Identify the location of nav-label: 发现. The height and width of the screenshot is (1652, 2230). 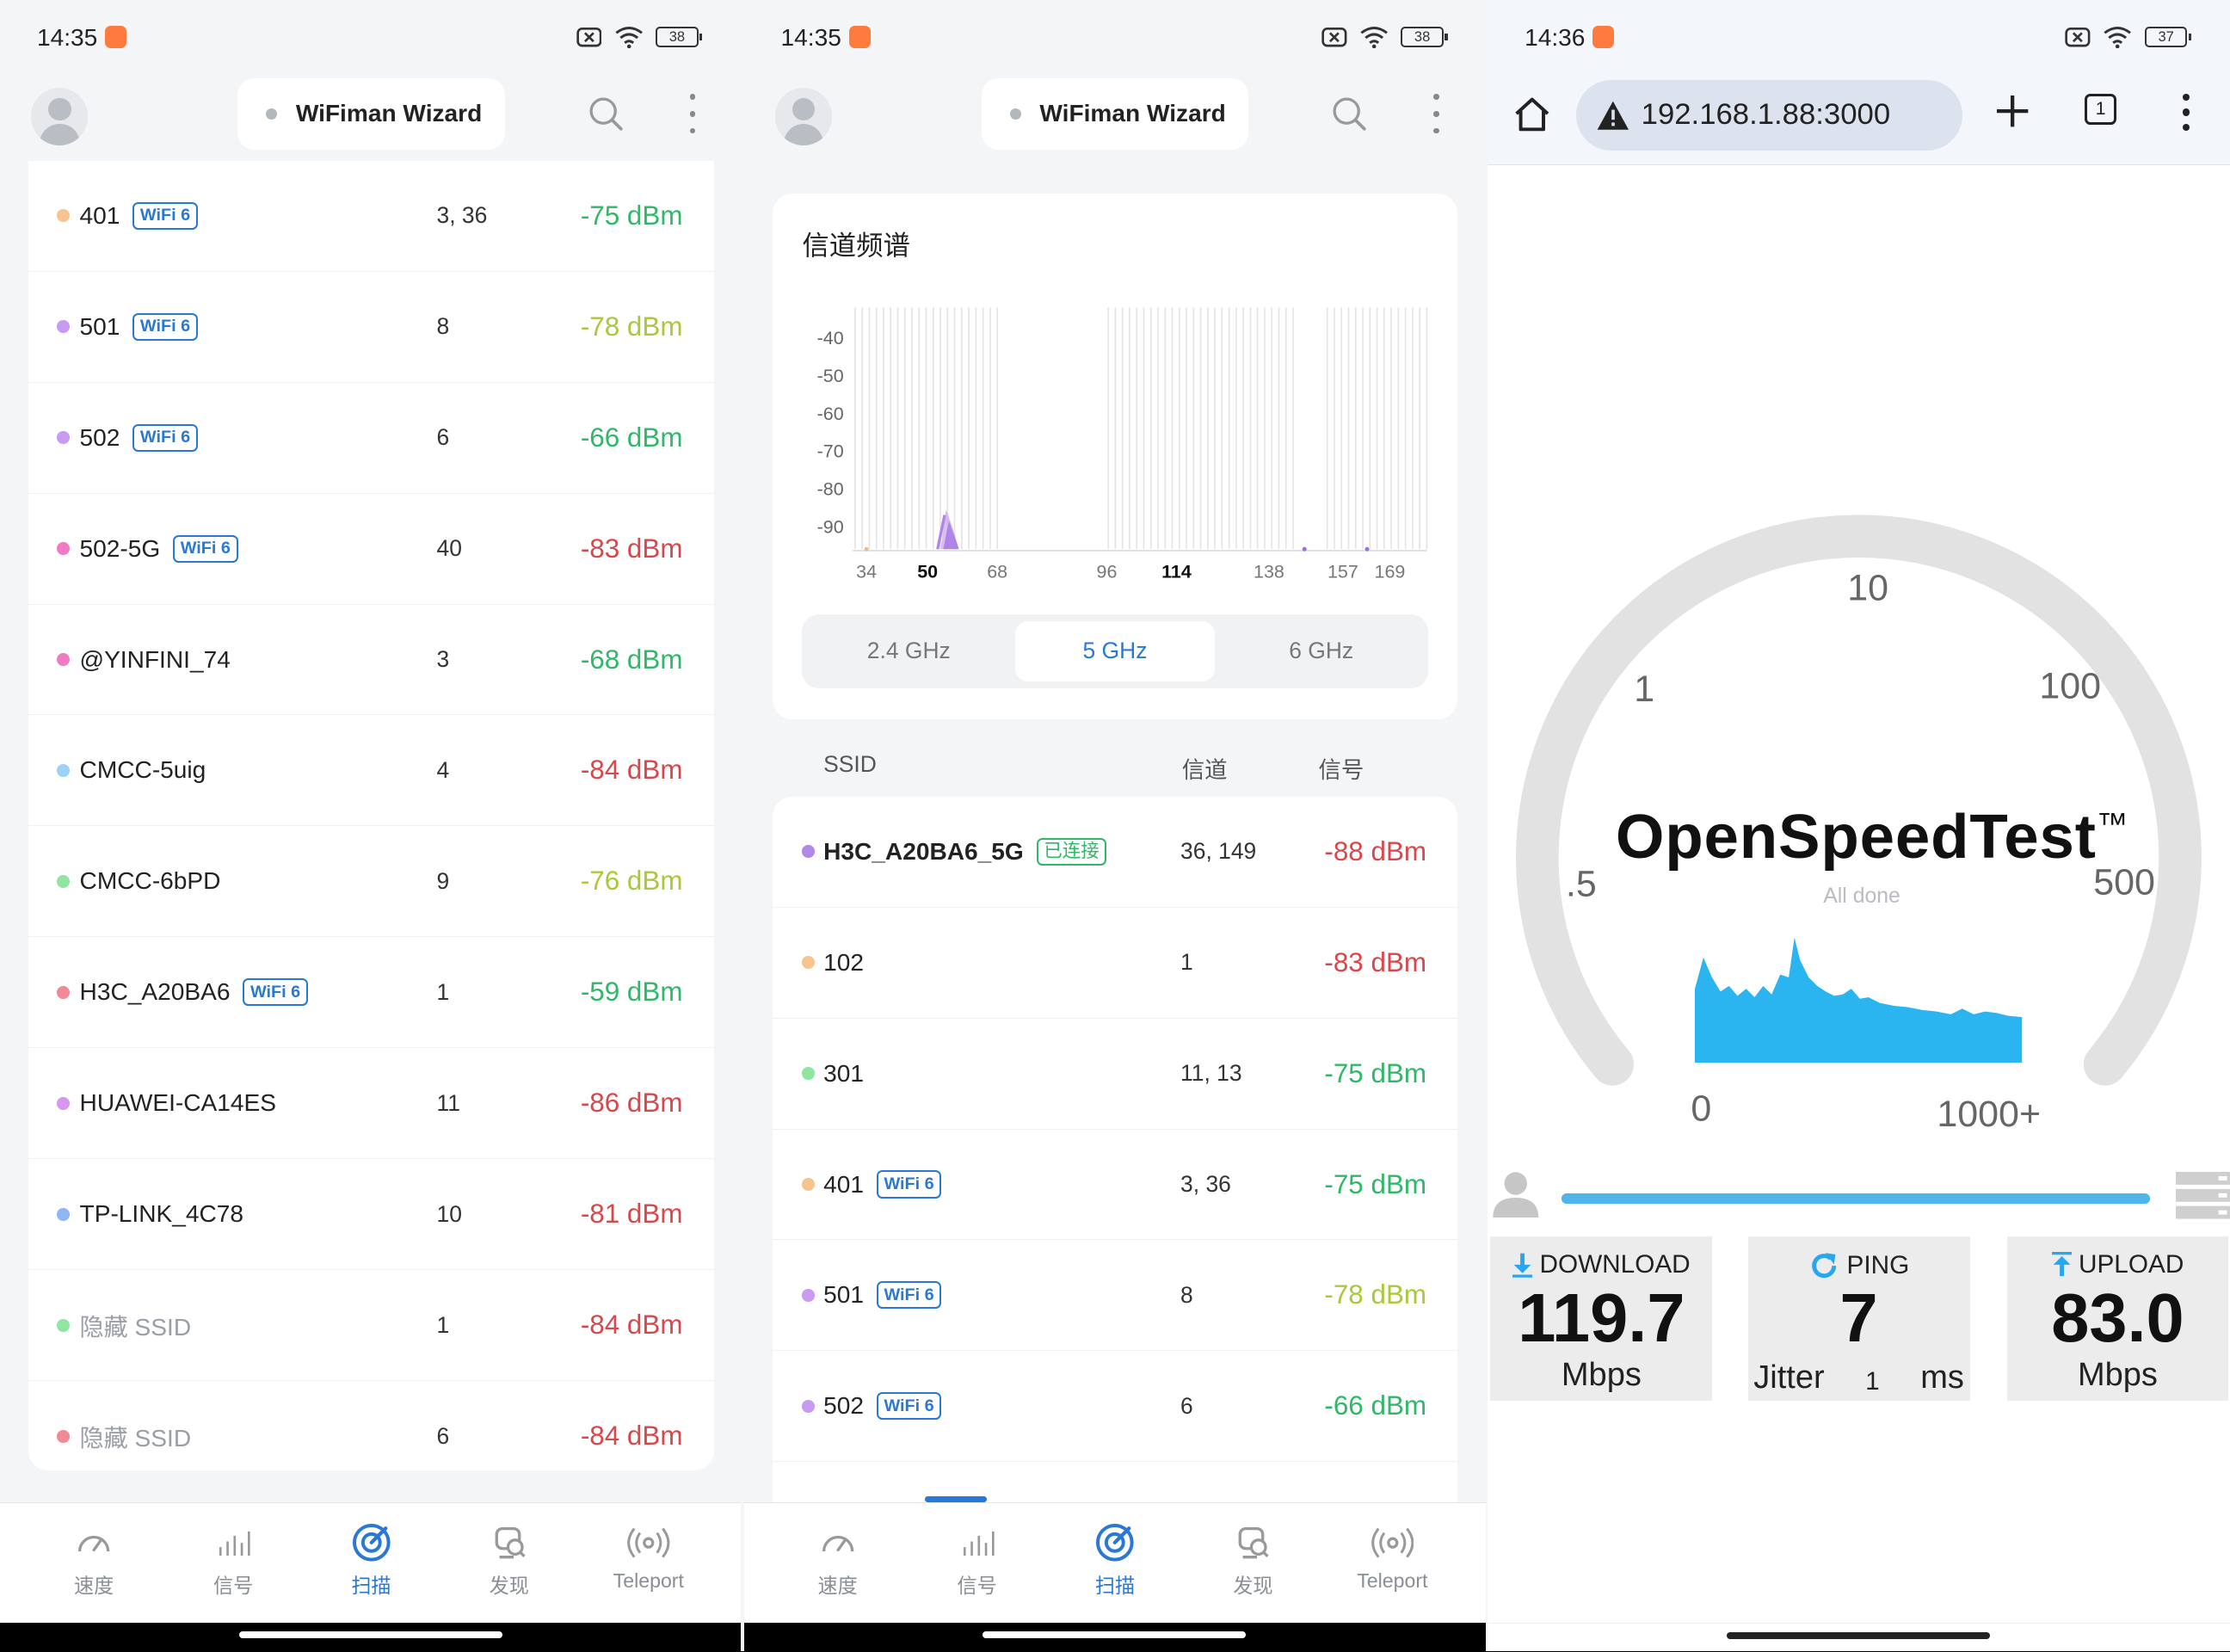
(1253, 1586).